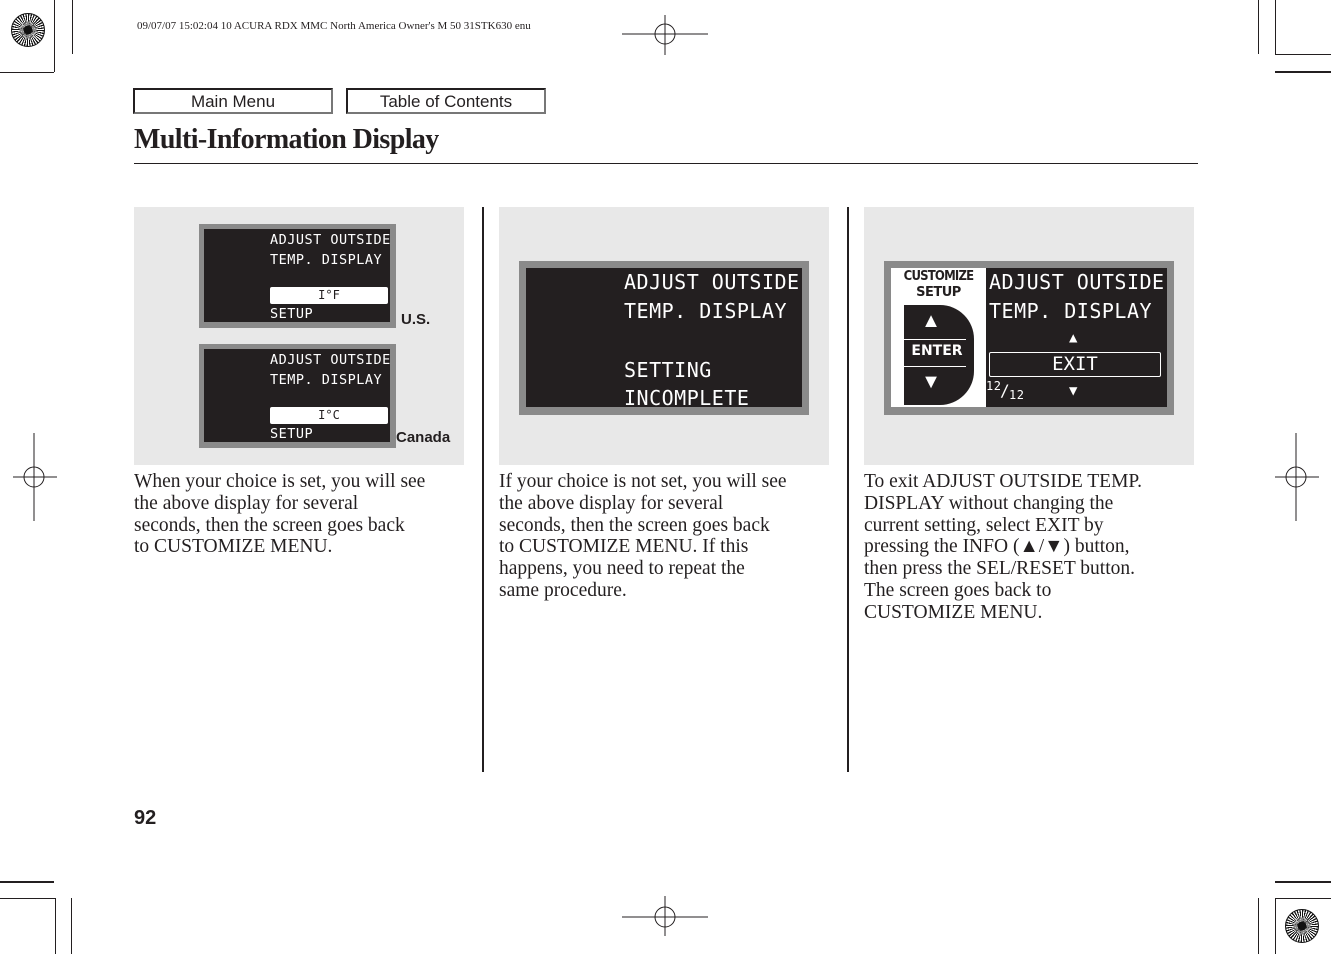  I want to click on main-menu-button: Main Menu, so click(233, 101).